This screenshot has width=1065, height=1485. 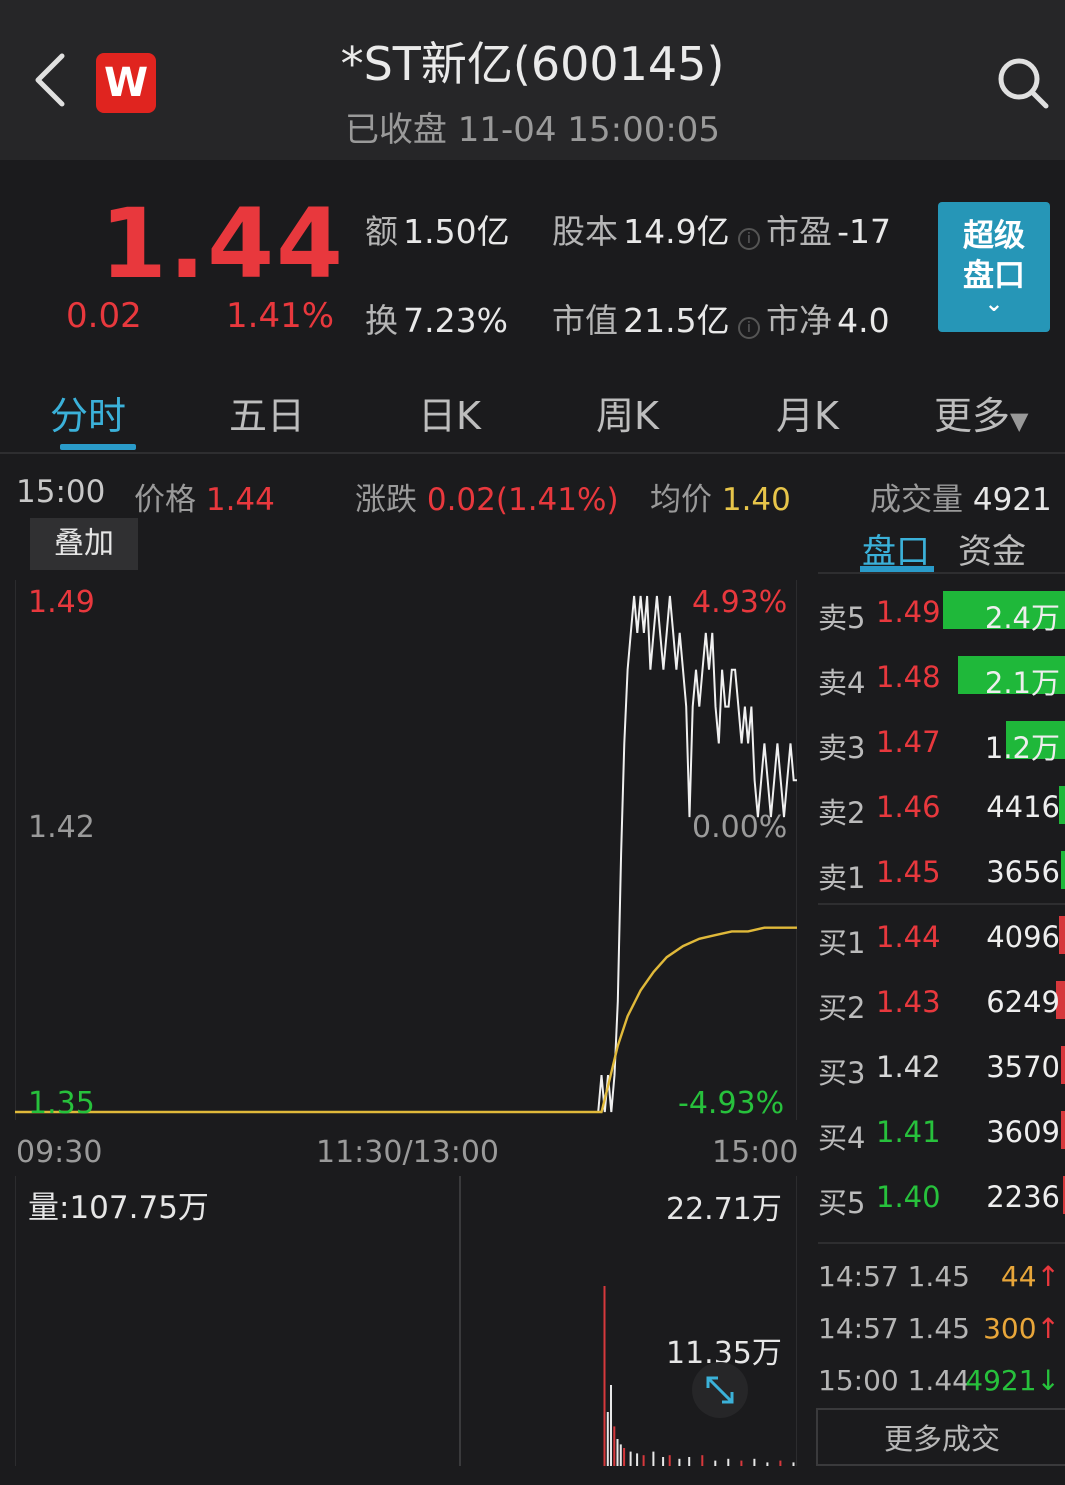 What do you see at coordinates (1048, 1276) in the screenshot?
I see `trade-direction-arrow: ↑` at bounding box center [1048, 1276].